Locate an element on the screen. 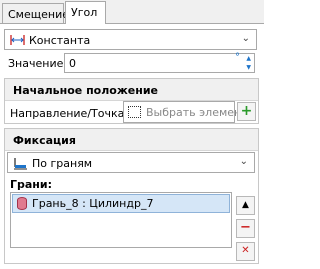 The height and width of the screenshot is (269, 320). tab-angle: Угол is located at coordinates (85, 12).